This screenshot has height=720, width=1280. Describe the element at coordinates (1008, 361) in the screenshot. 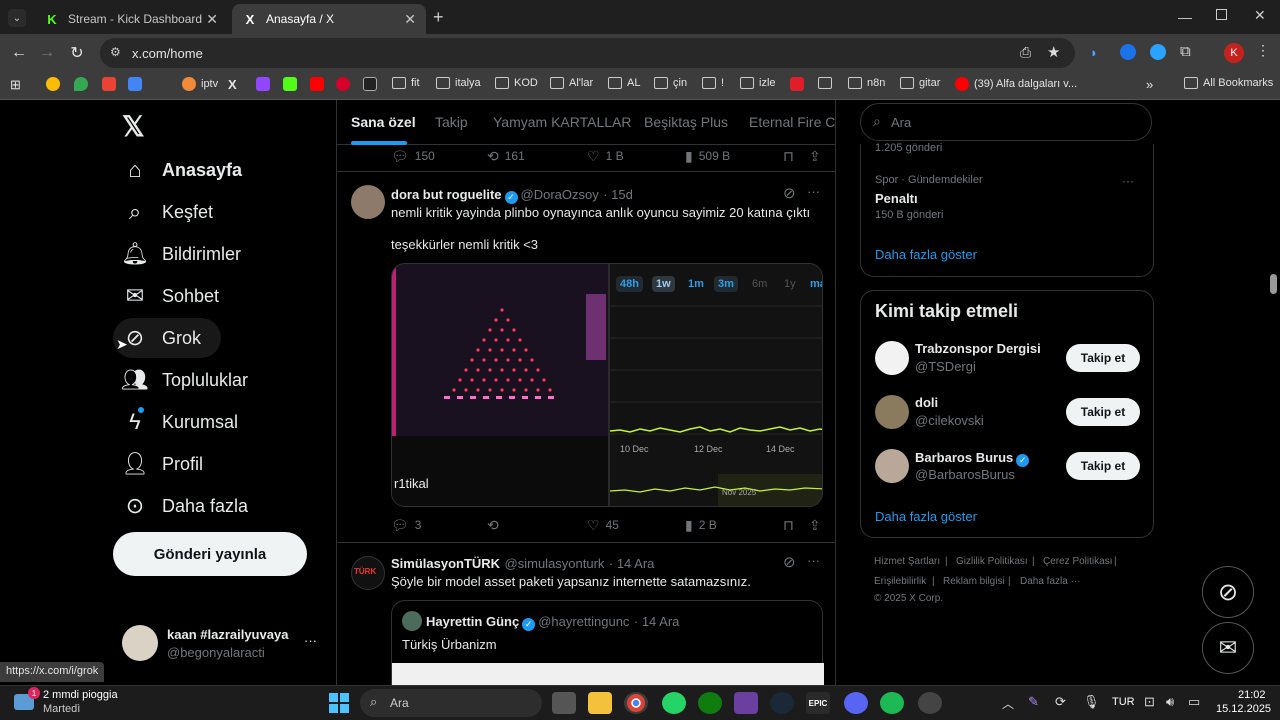

I see `follow-suggestion: Trabzonspor Dergisi @TSDergi Takip et` at that location.